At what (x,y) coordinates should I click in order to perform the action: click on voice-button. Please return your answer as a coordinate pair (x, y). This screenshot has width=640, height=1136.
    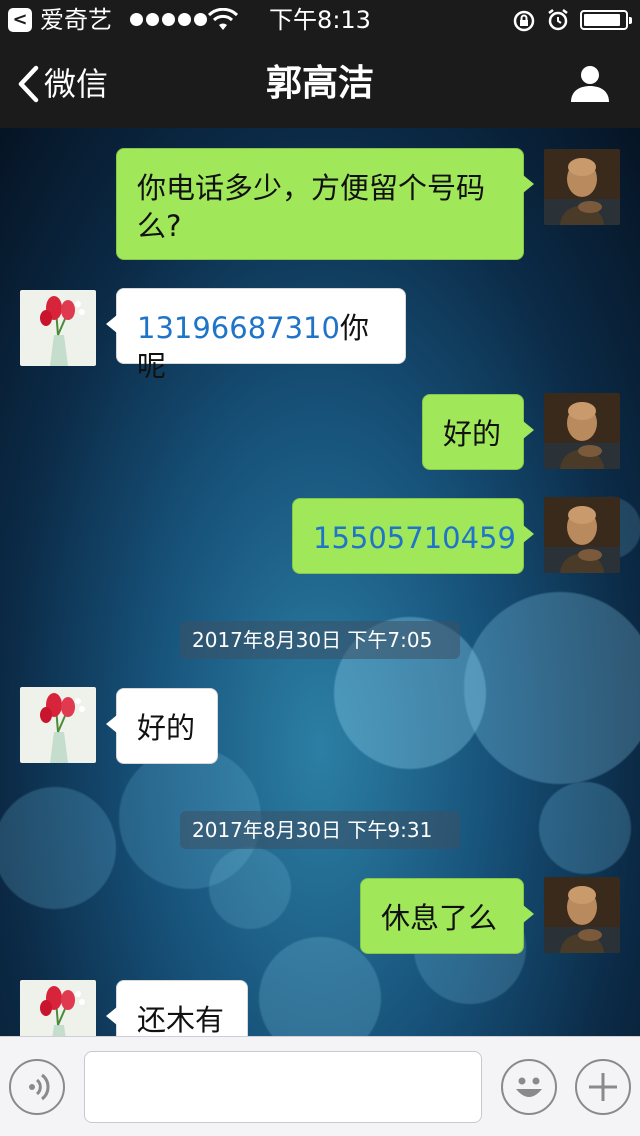
    Looking at the image, I should click on (37, 1087).